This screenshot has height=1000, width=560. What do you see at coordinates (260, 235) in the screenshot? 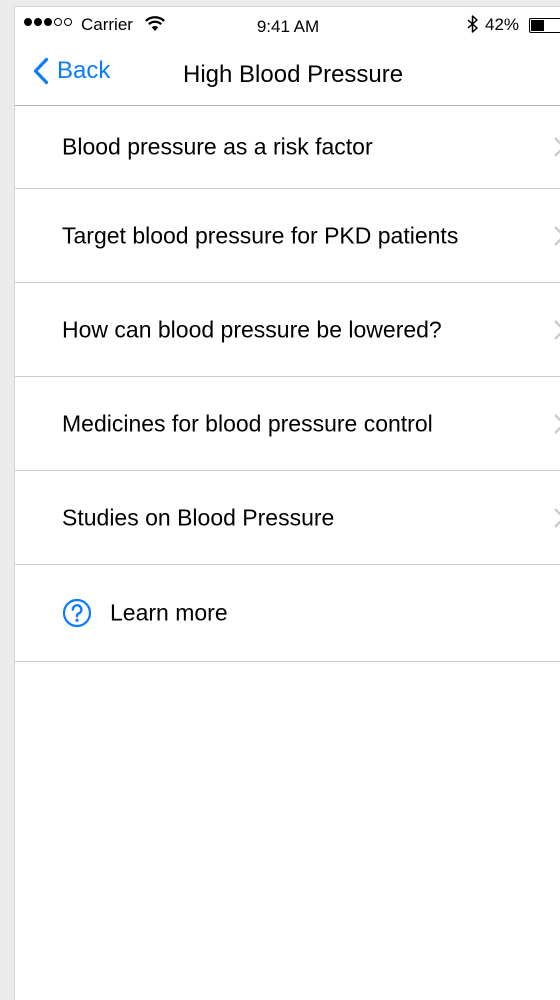
I see `list-item-label: Target blood pressure for PKD patients` at bounding box center [260, 235].